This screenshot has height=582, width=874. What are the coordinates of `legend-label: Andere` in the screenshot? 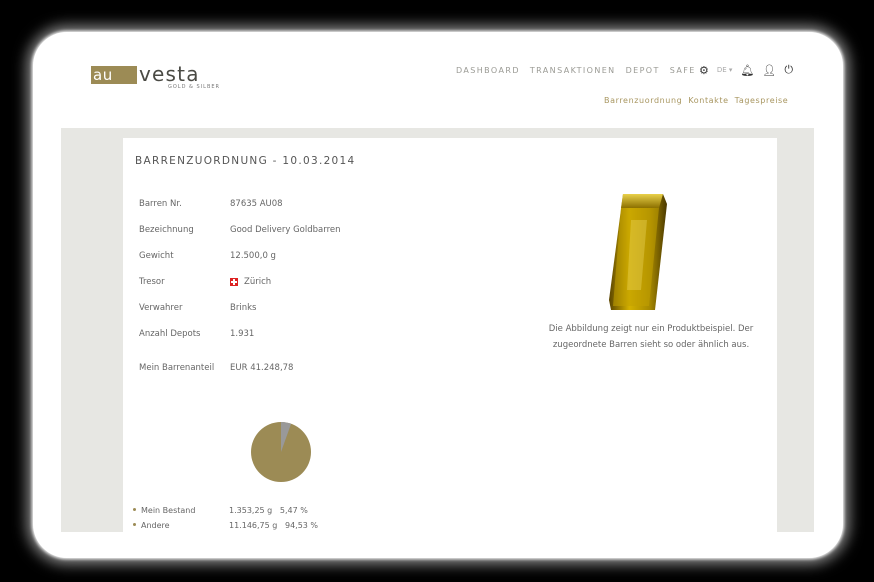 It's located at (155, 525).